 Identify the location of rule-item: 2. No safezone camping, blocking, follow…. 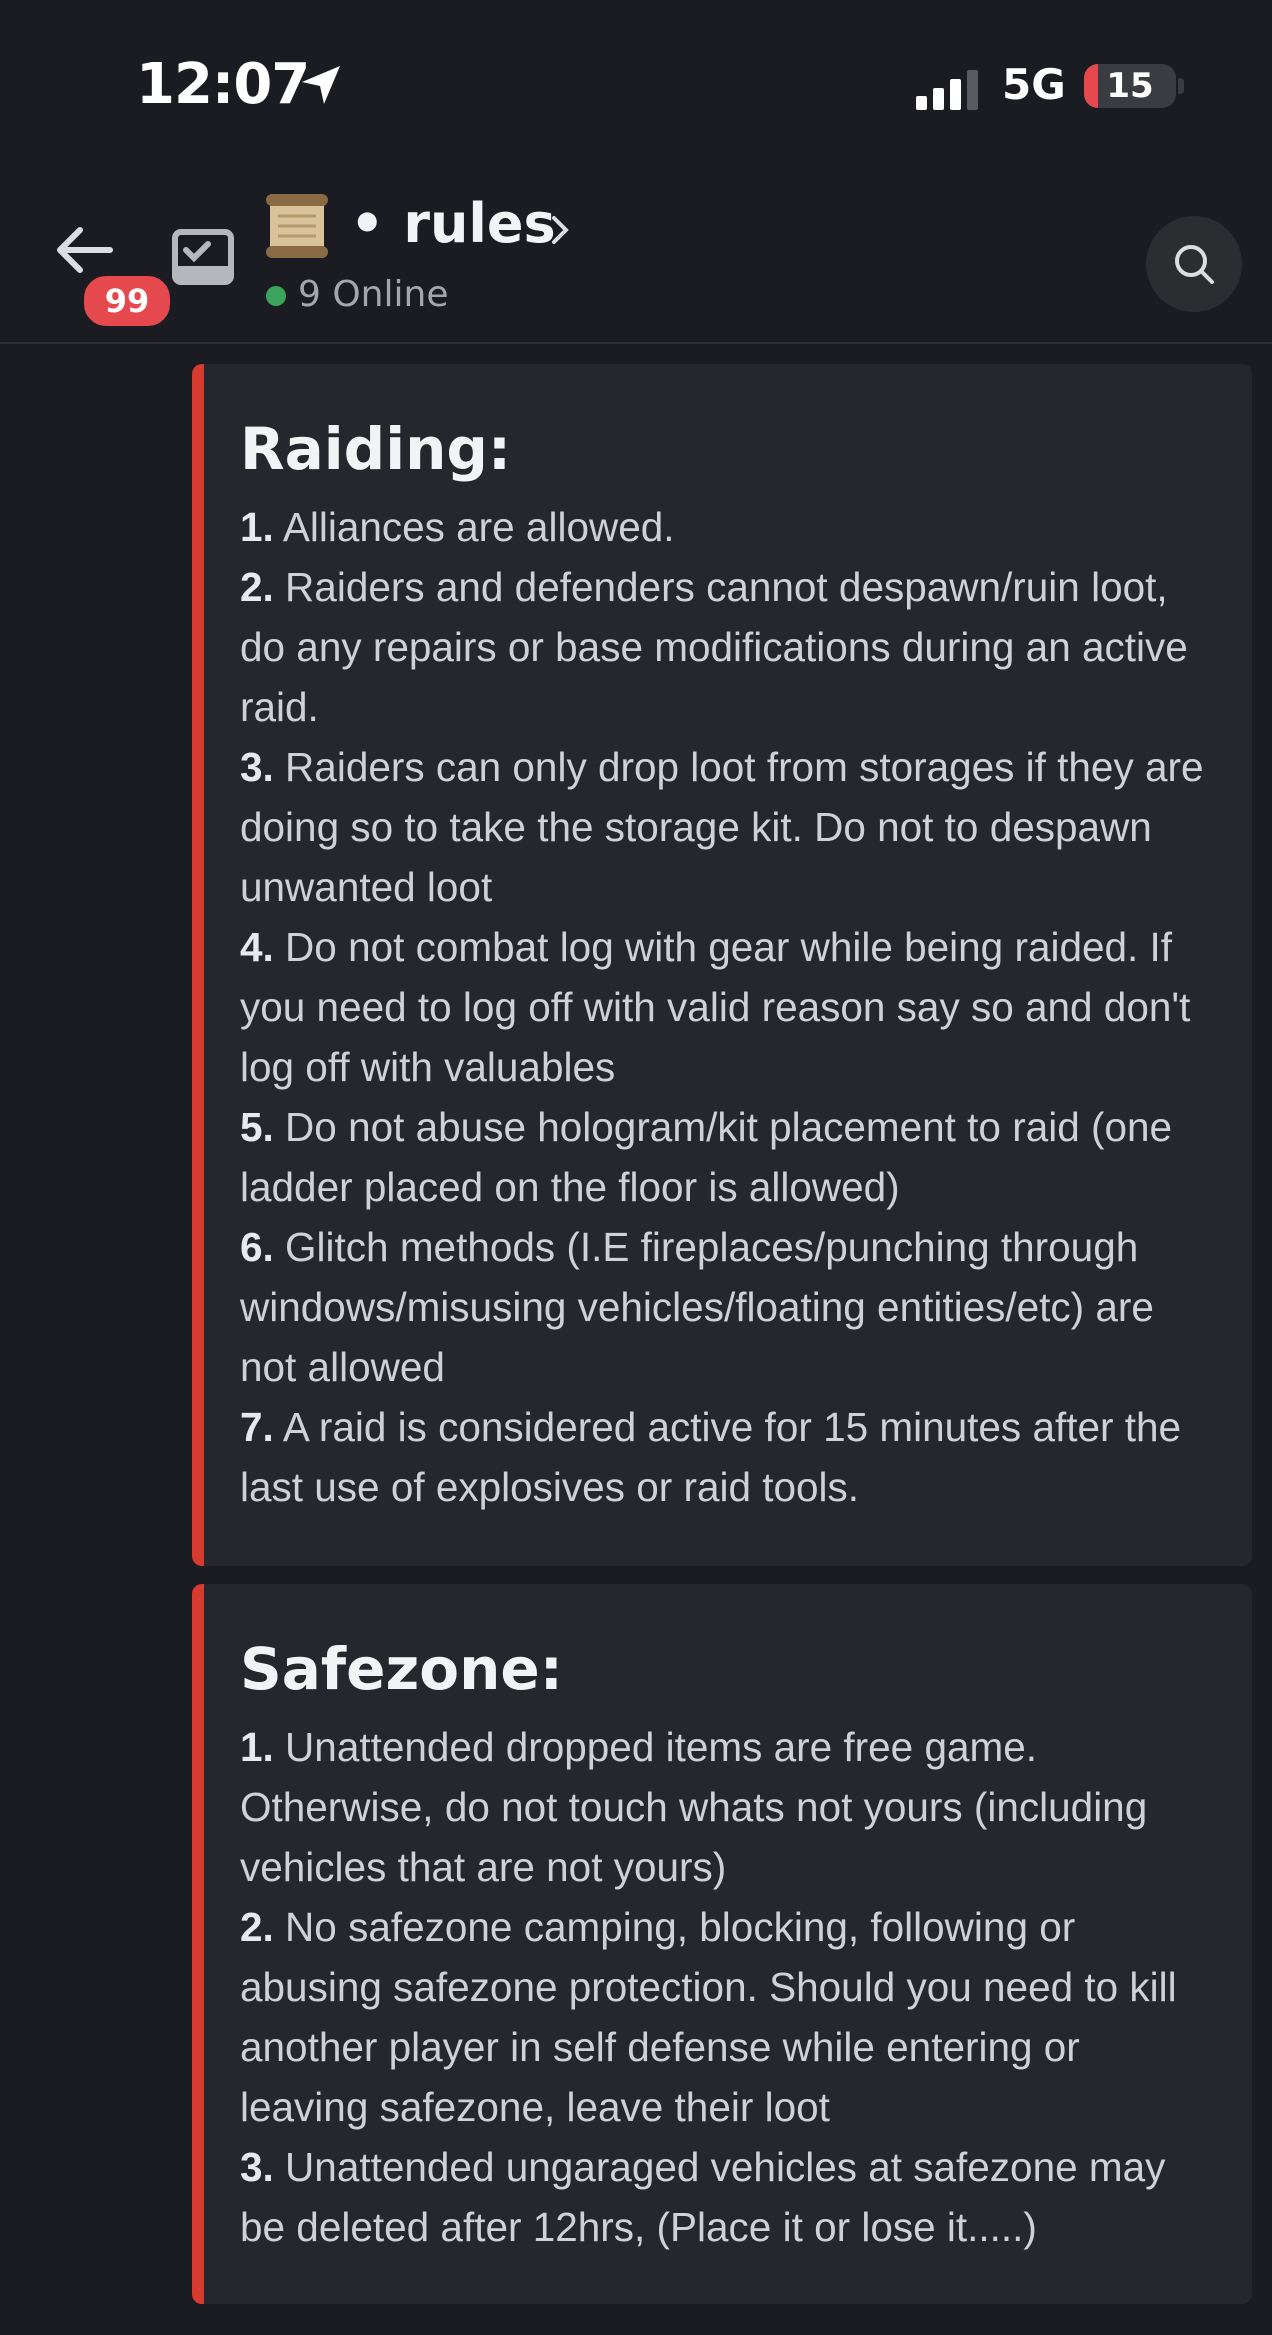
(708, 2016).